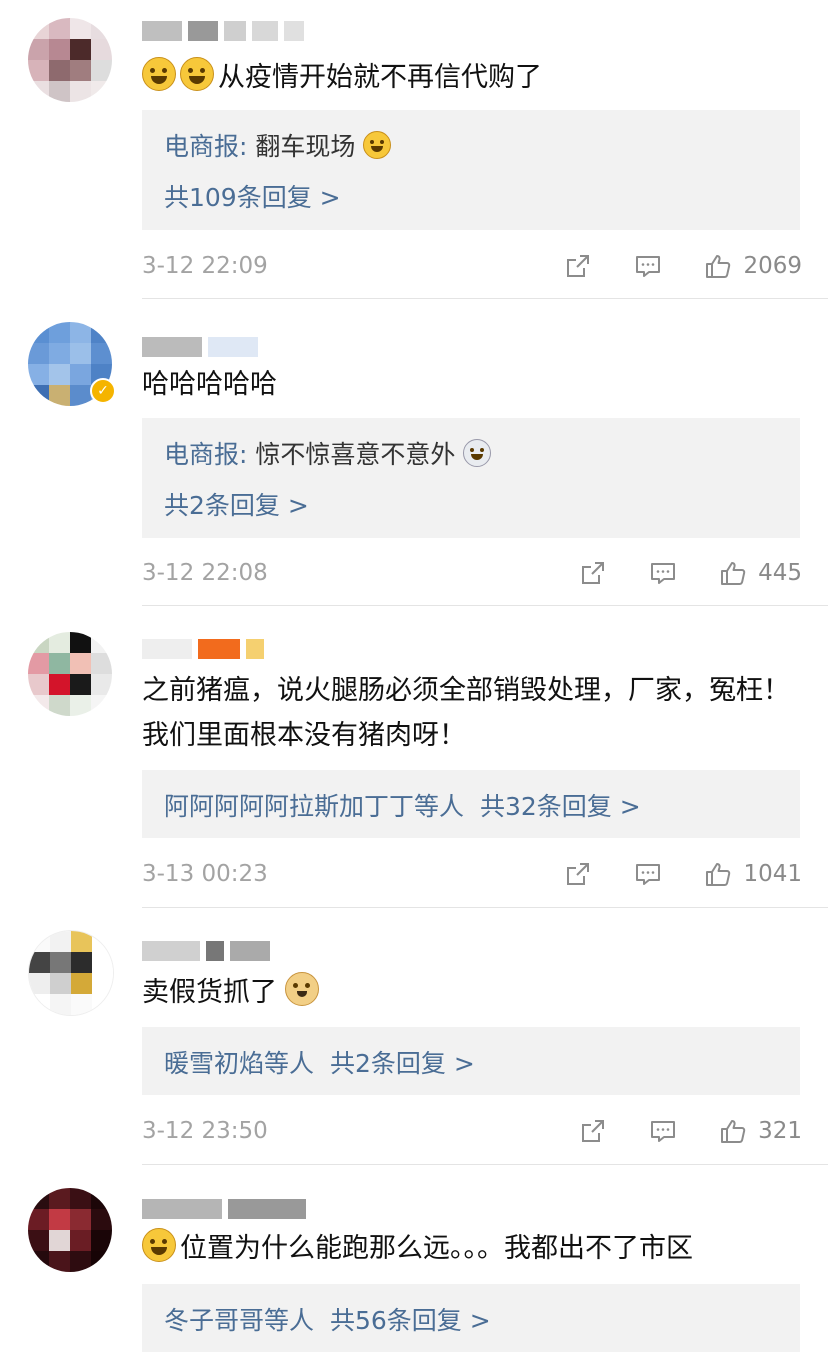 The height and width of the screenshot is (1358, 828). What do you see at coordinates (327, 1319) in the screenshot?
I see `reply-summary: 冬子哥哥等人 共56条回复 >` at bounding box center [327, 1319].